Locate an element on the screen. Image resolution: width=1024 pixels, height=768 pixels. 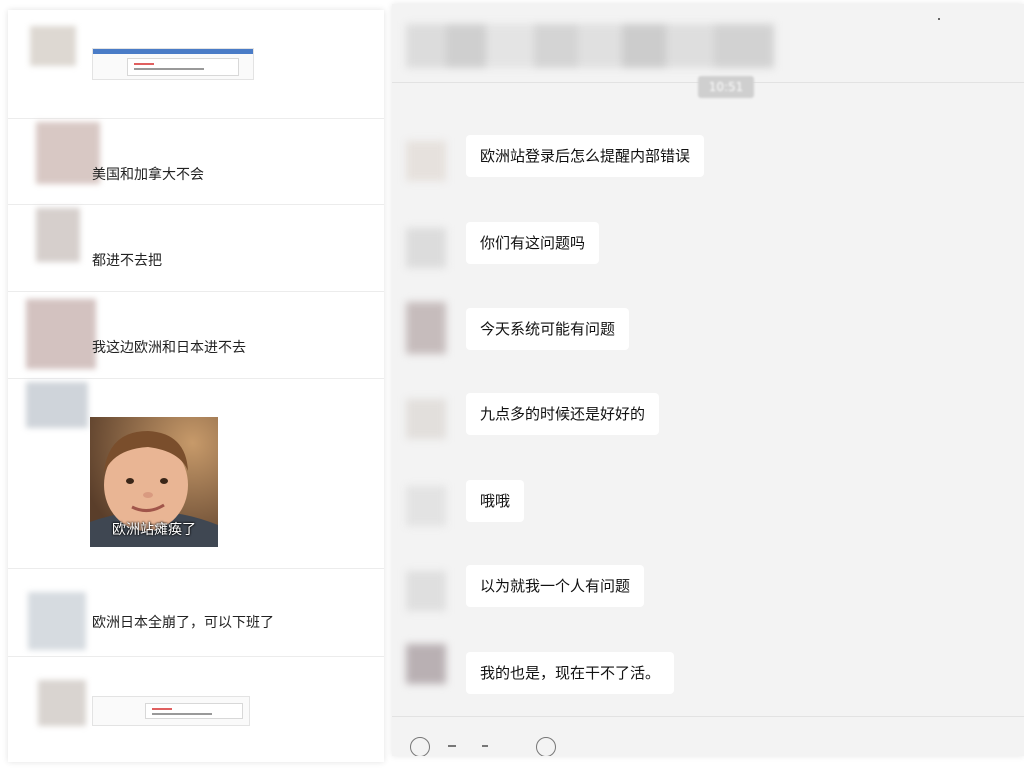
message-text: 欧洲日本全崩了，可以下班了 is located at coordinates (183, 623).